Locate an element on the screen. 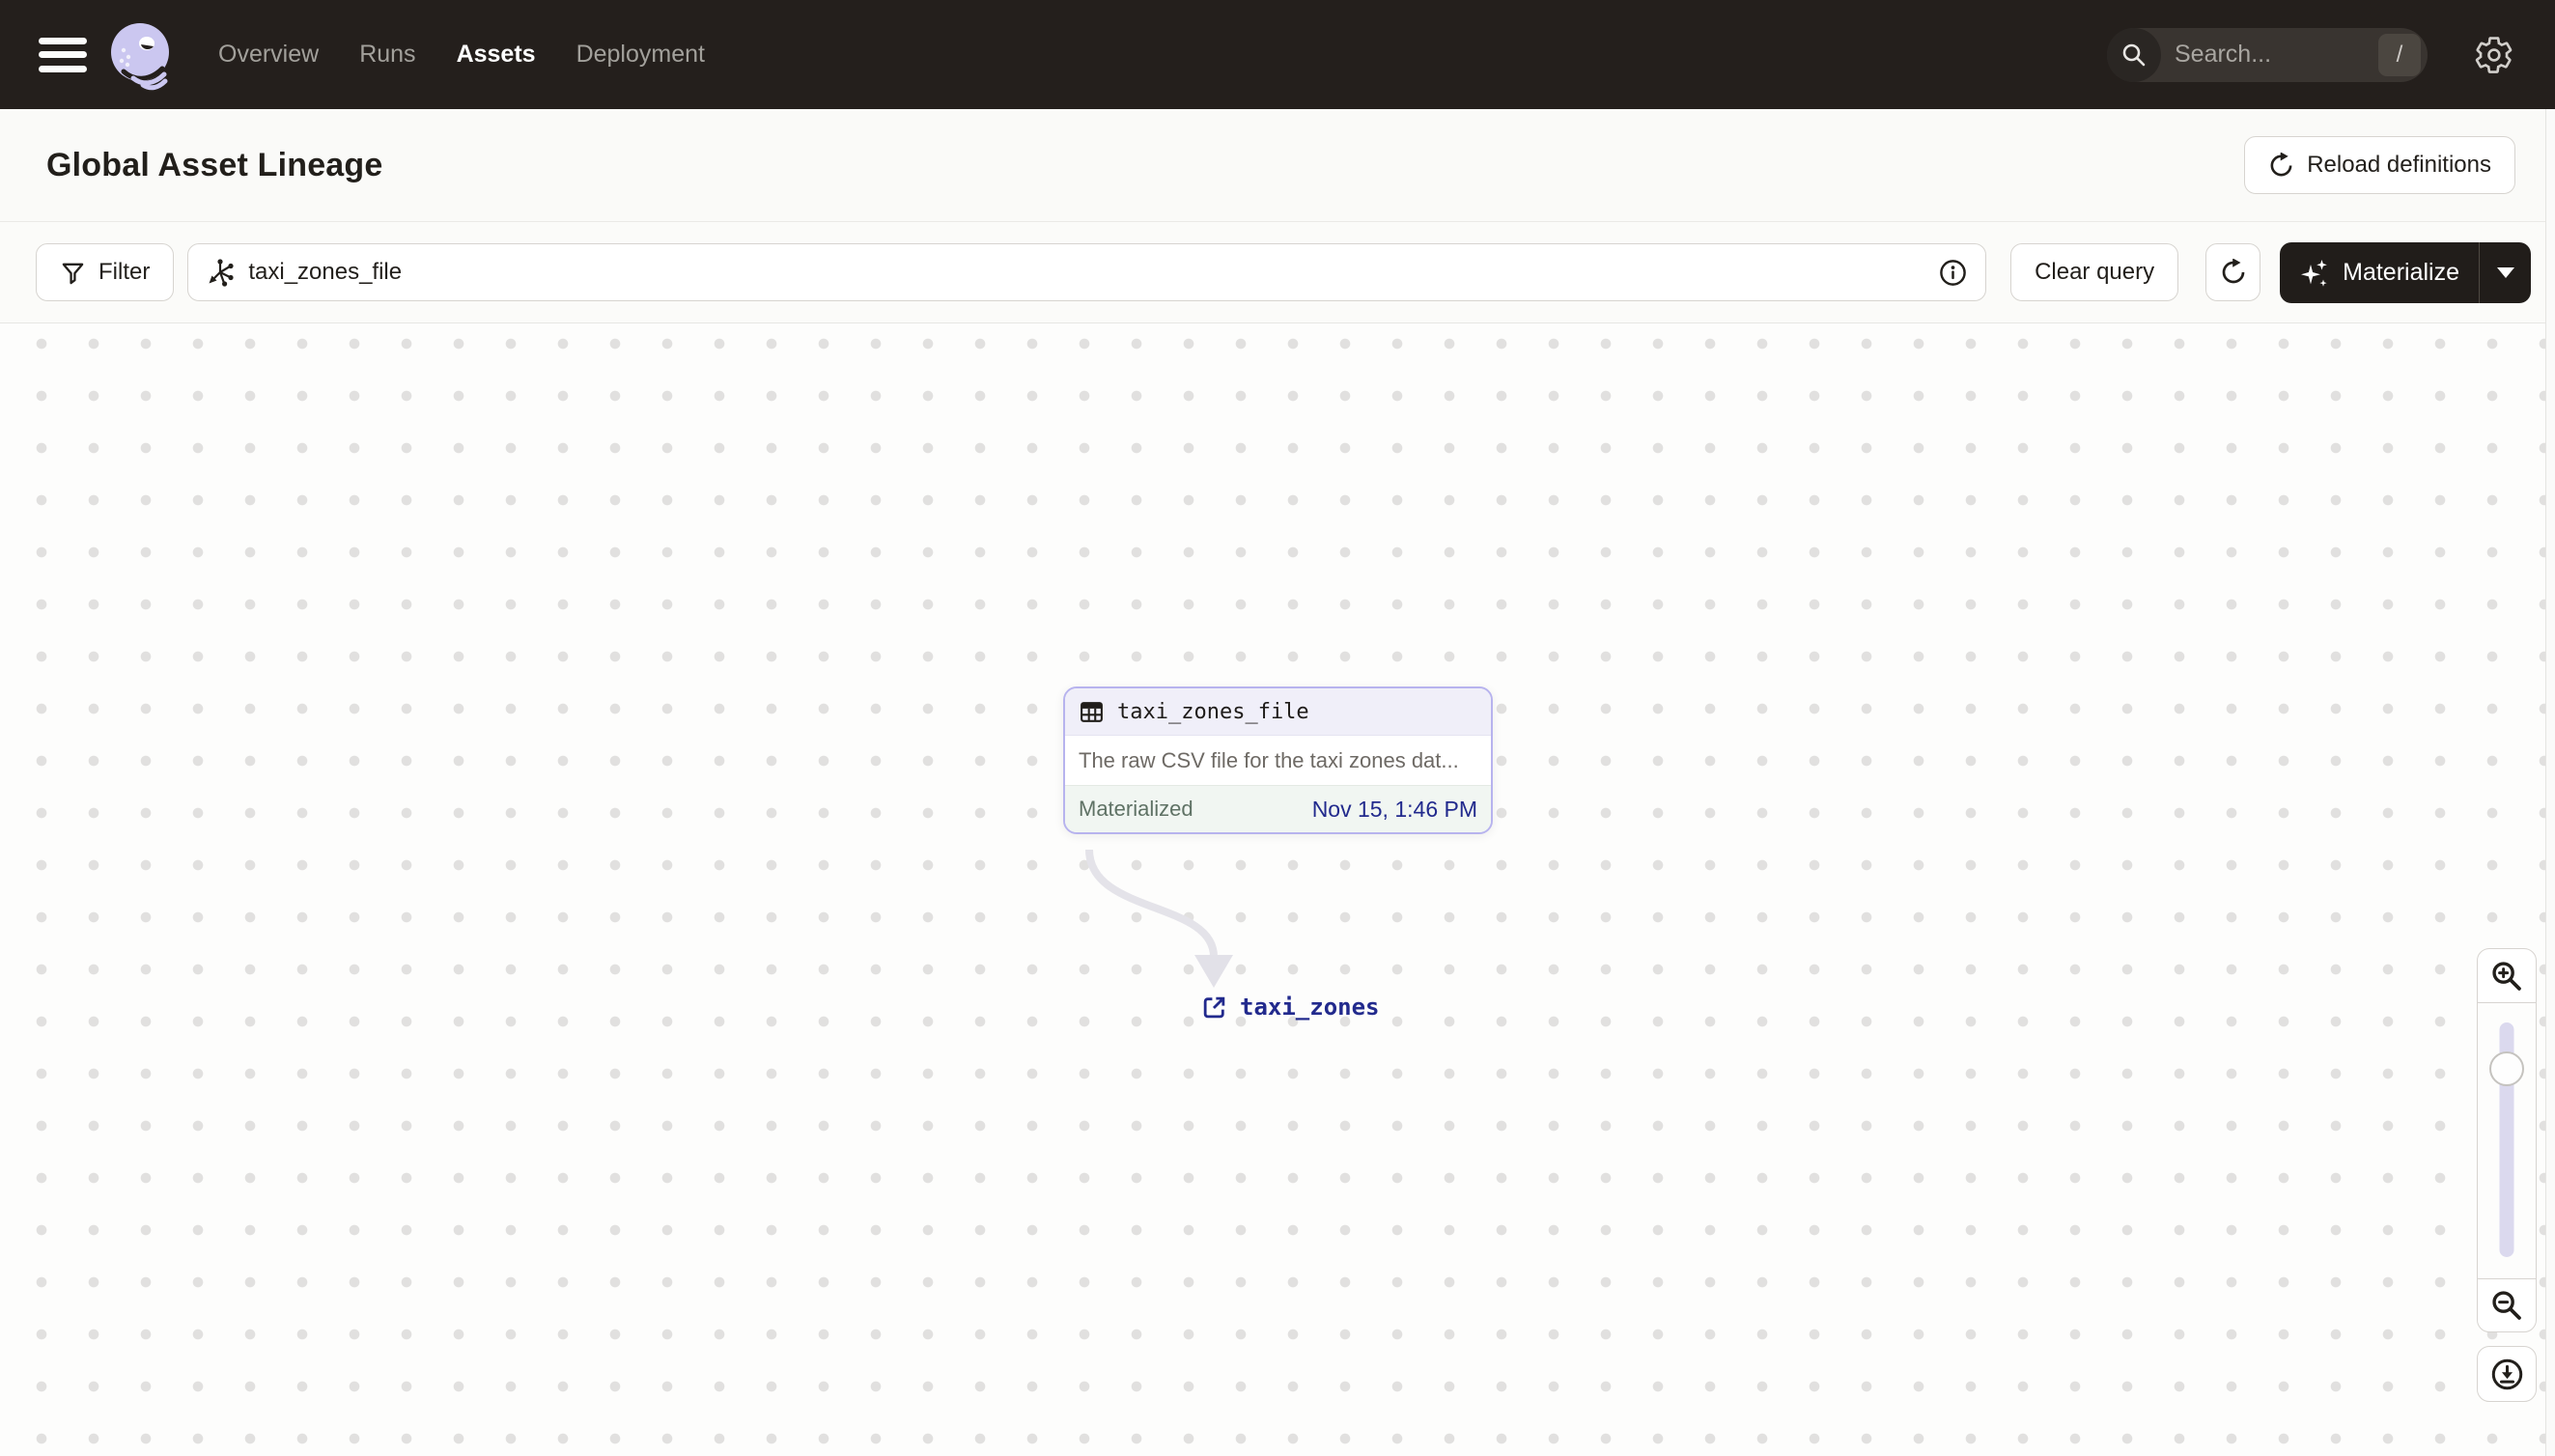  filter-button-label: Filter is located at coordinates (124, 272).